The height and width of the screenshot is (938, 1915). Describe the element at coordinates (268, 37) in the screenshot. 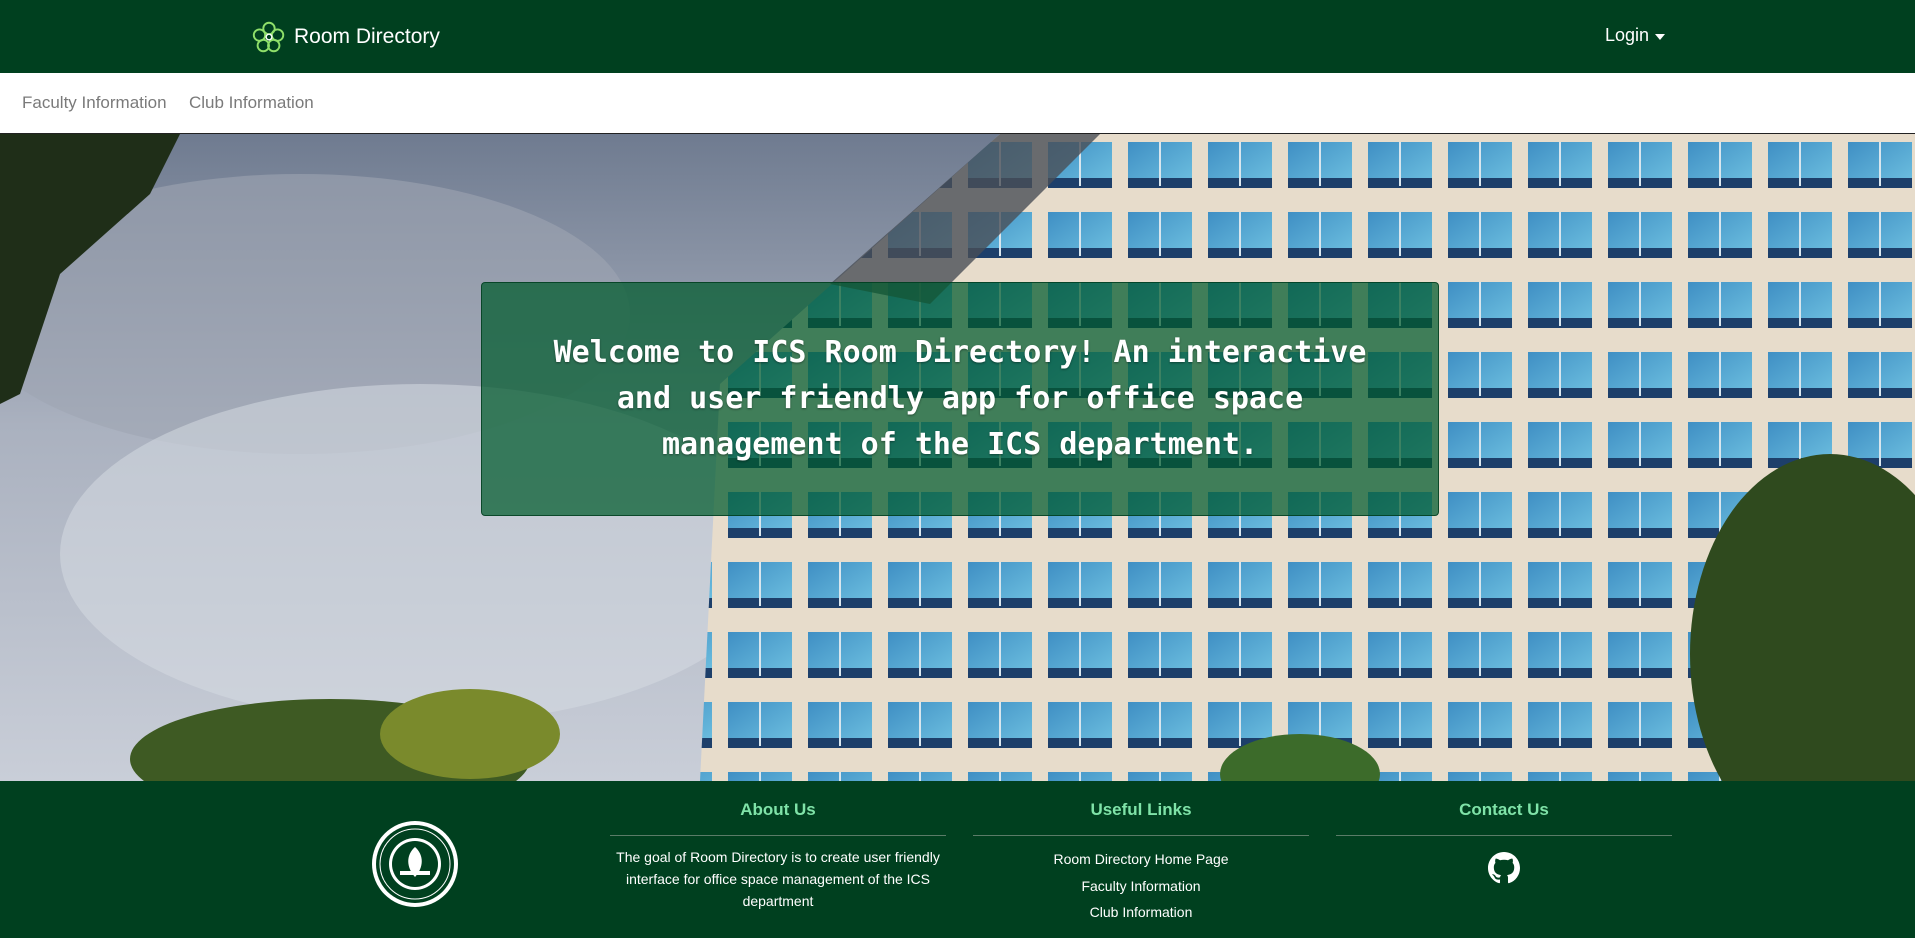

I see `flower-logo-icon` at that location.